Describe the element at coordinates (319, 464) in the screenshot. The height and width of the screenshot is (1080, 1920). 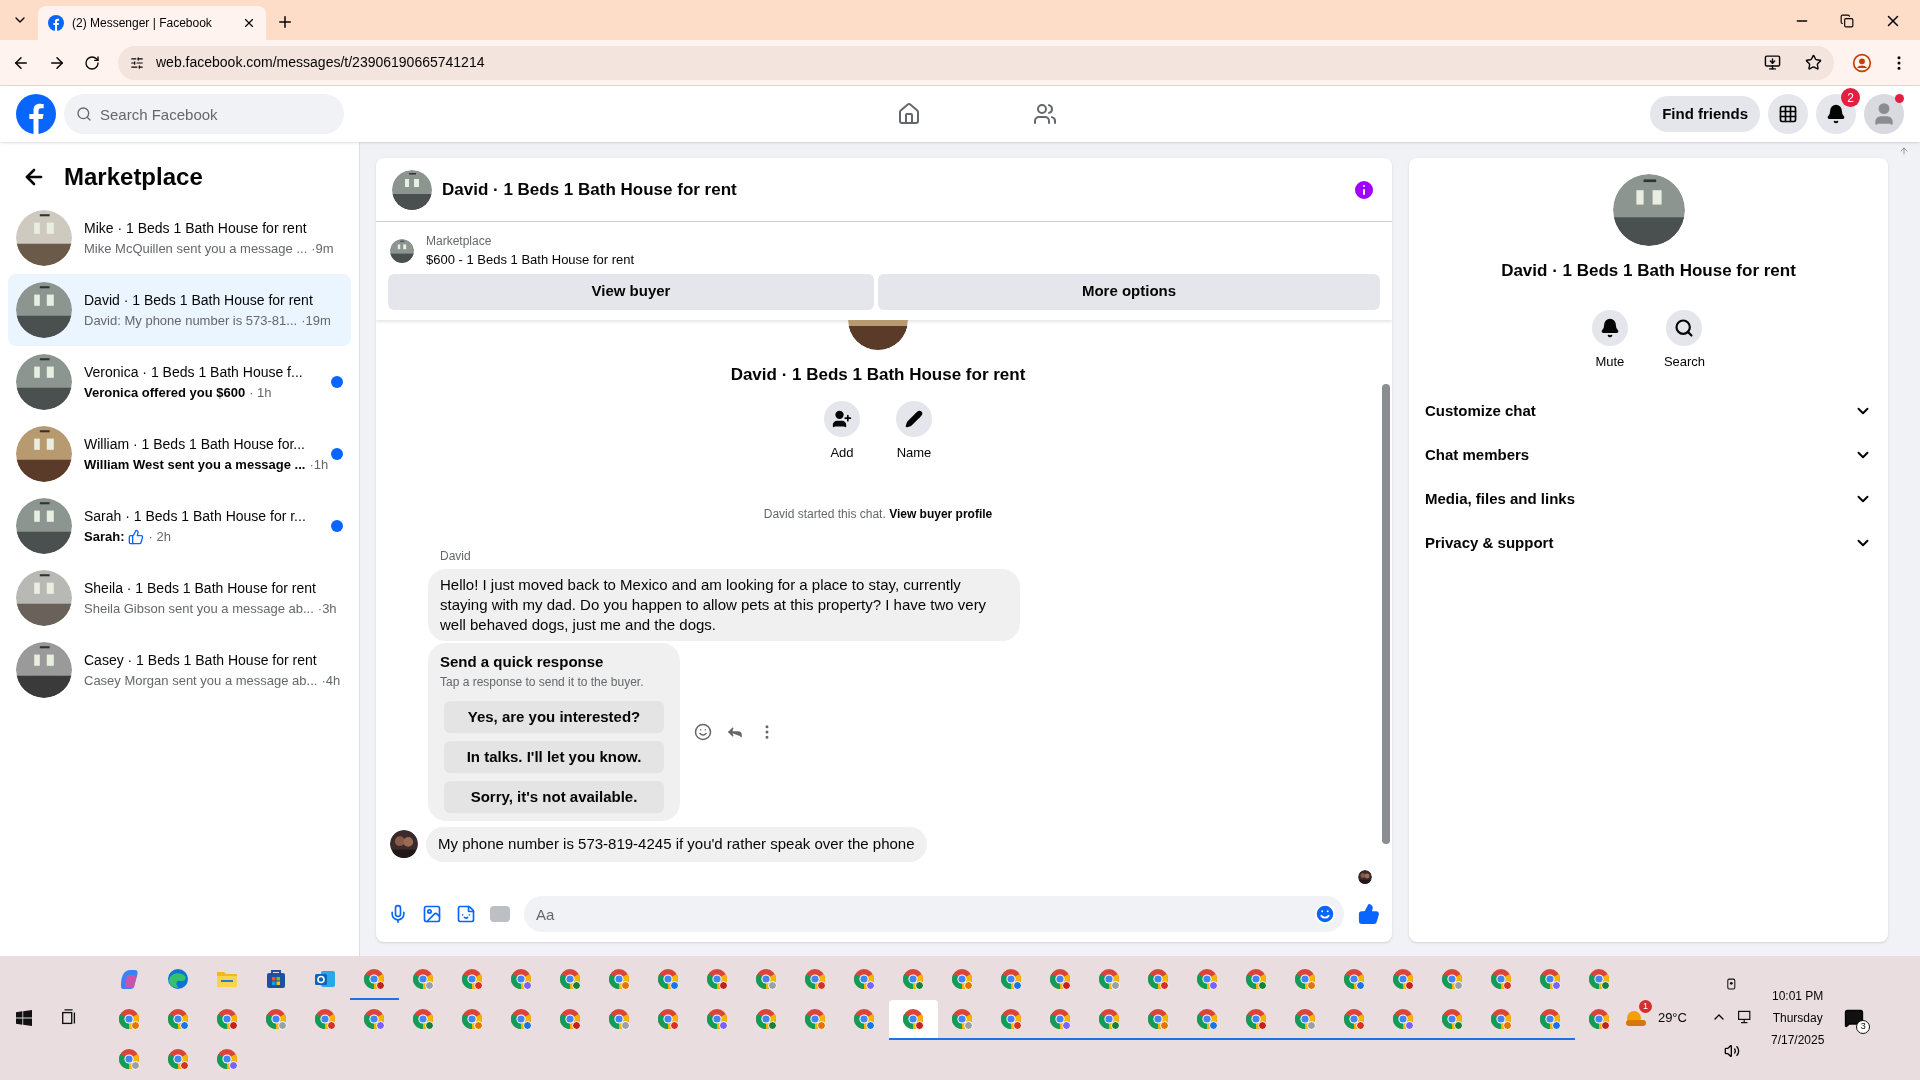
I see `message-time: ·1h` at that location.